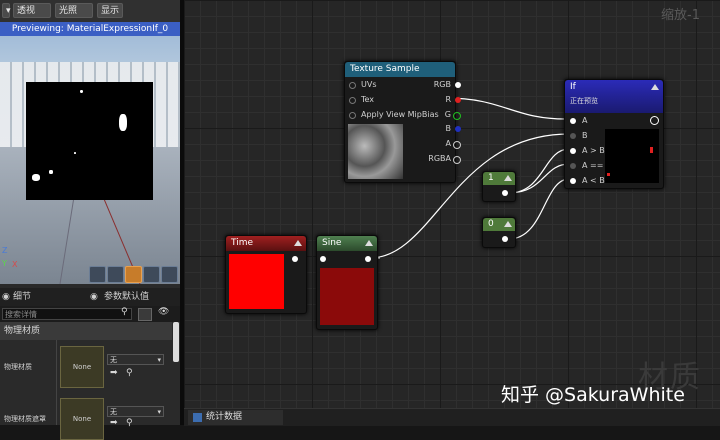 The height and width of the screenshot is (440, 720). Describe the element at coordinates (145, 314) in the screenshot. I see `grid-view-icon` at that location.